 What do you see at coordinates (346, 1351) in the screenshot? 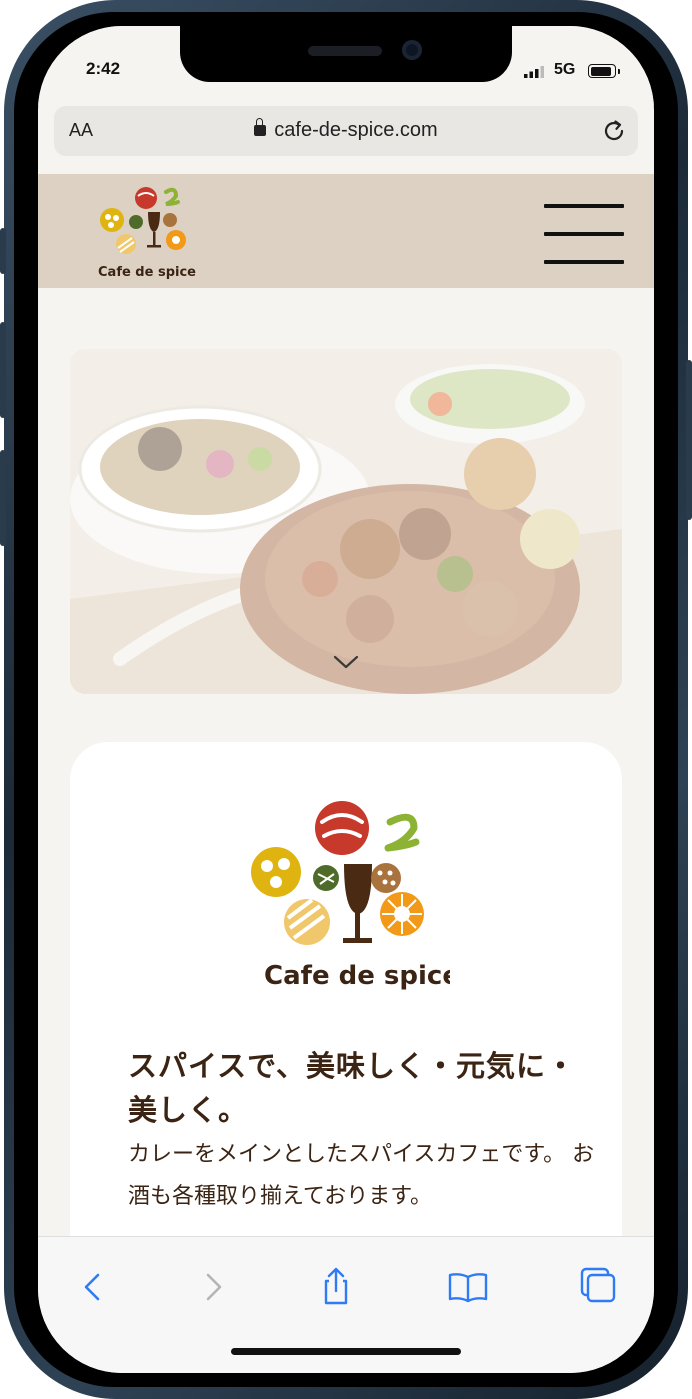
I see `home-indicator` at bounding box center [346, 1351].